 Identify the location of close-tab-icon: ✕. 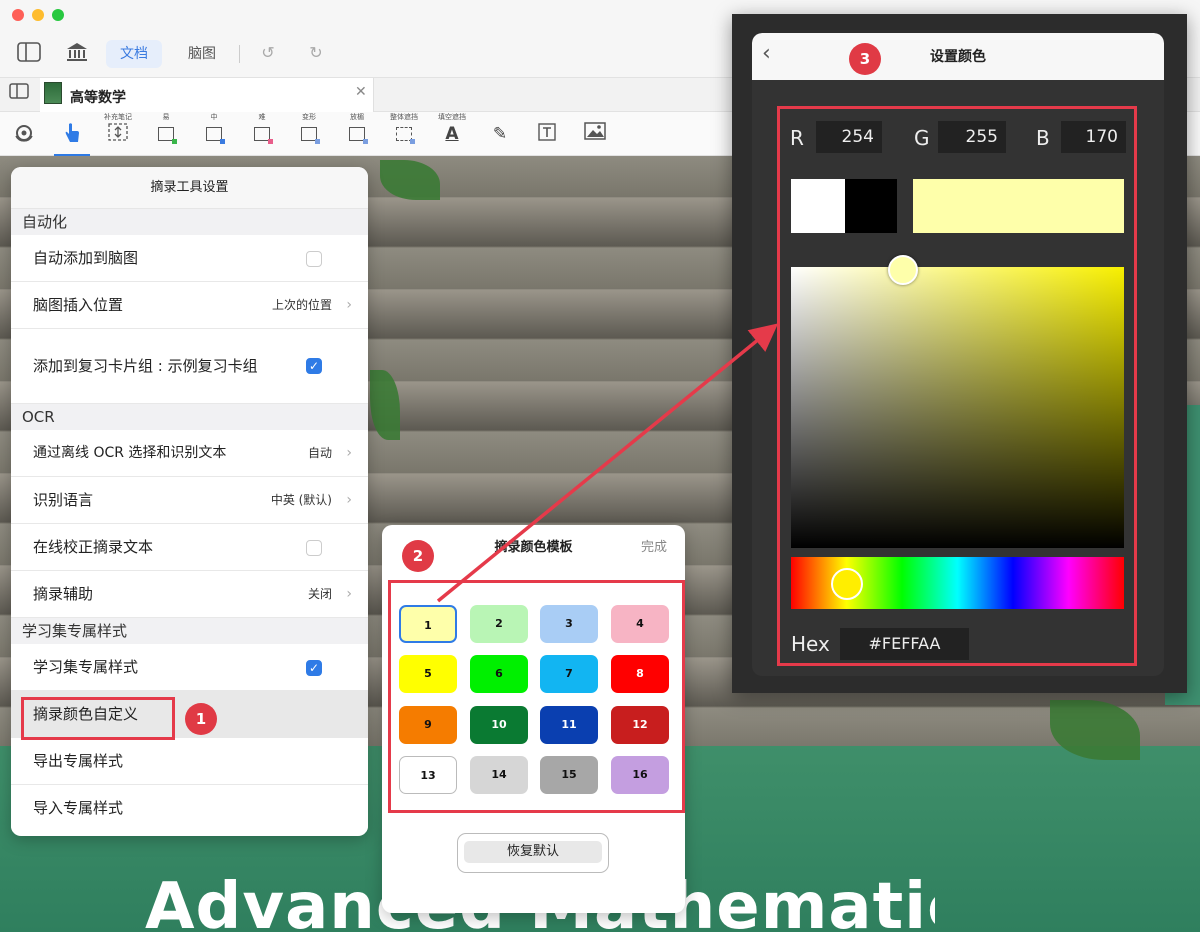
(361, 92).